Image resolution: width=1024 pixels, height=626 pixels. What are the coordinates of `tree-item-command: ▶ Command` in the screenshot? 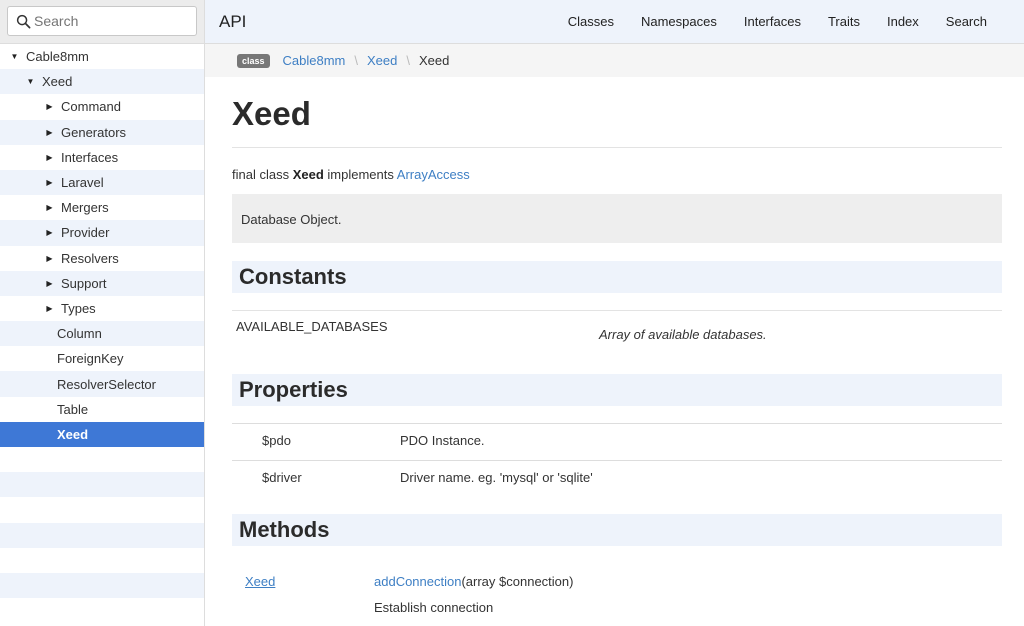 It's located at (102, 106).